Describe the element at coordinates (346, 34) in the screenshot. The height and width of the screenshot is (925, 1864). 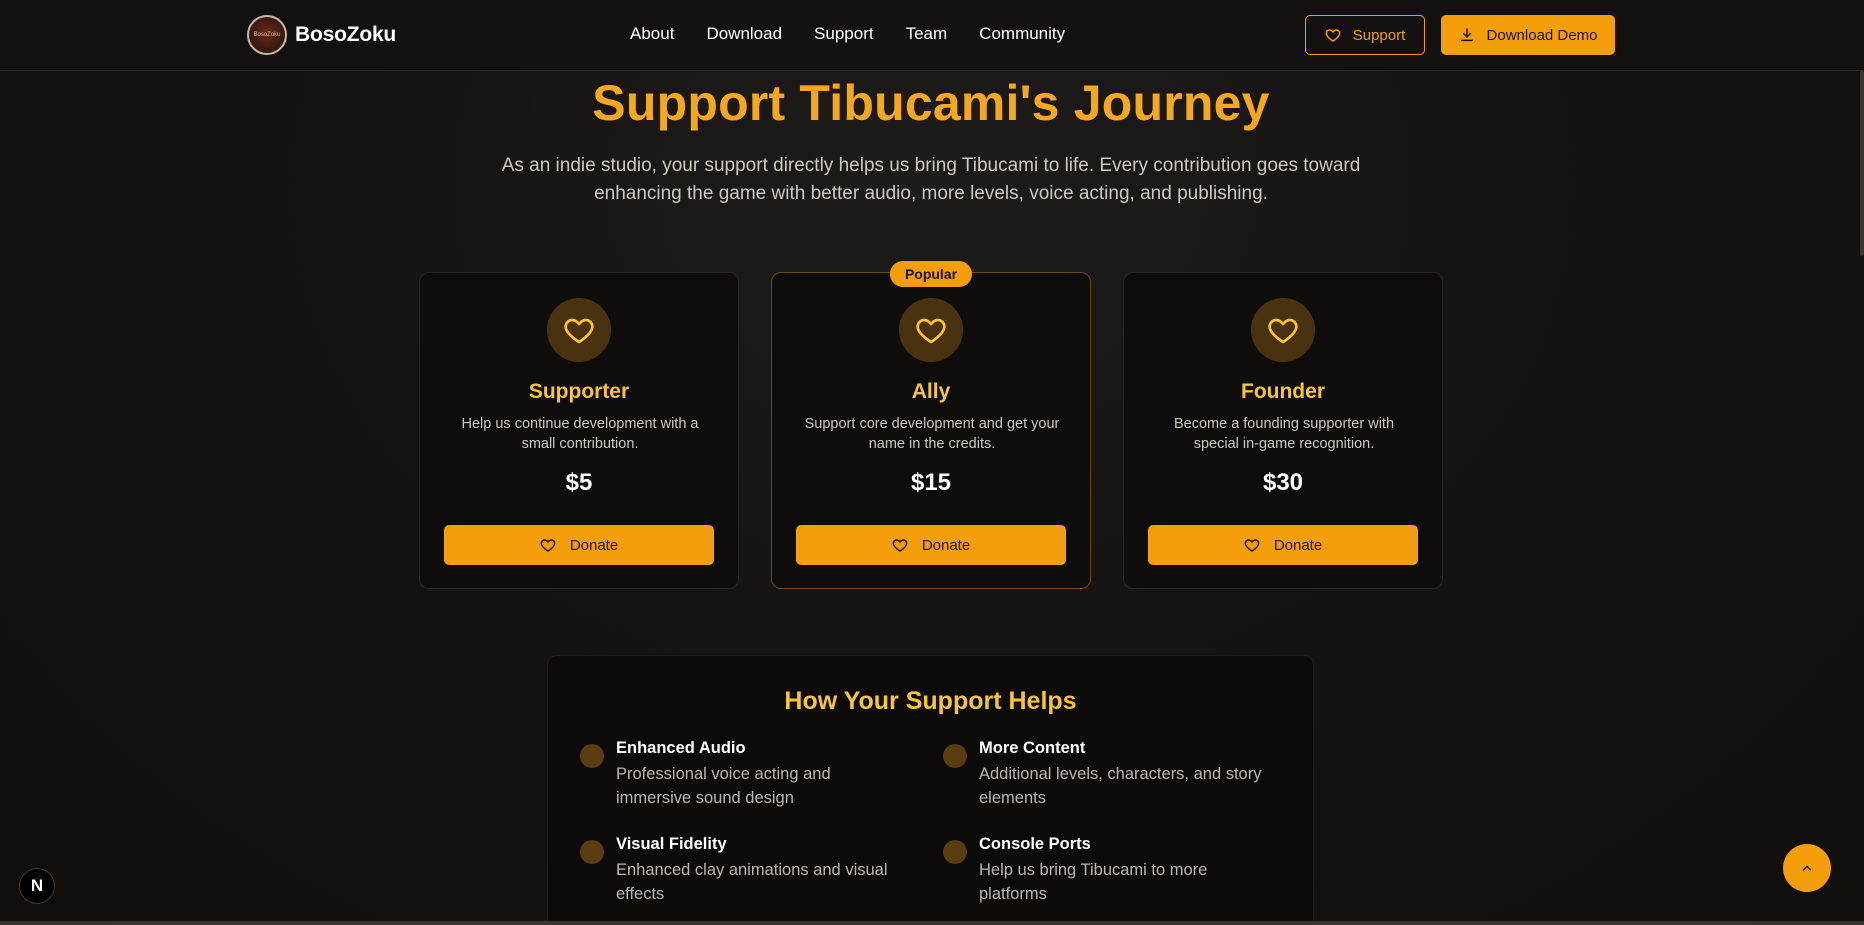
I see `brand-name: BosoZoku` at that location.